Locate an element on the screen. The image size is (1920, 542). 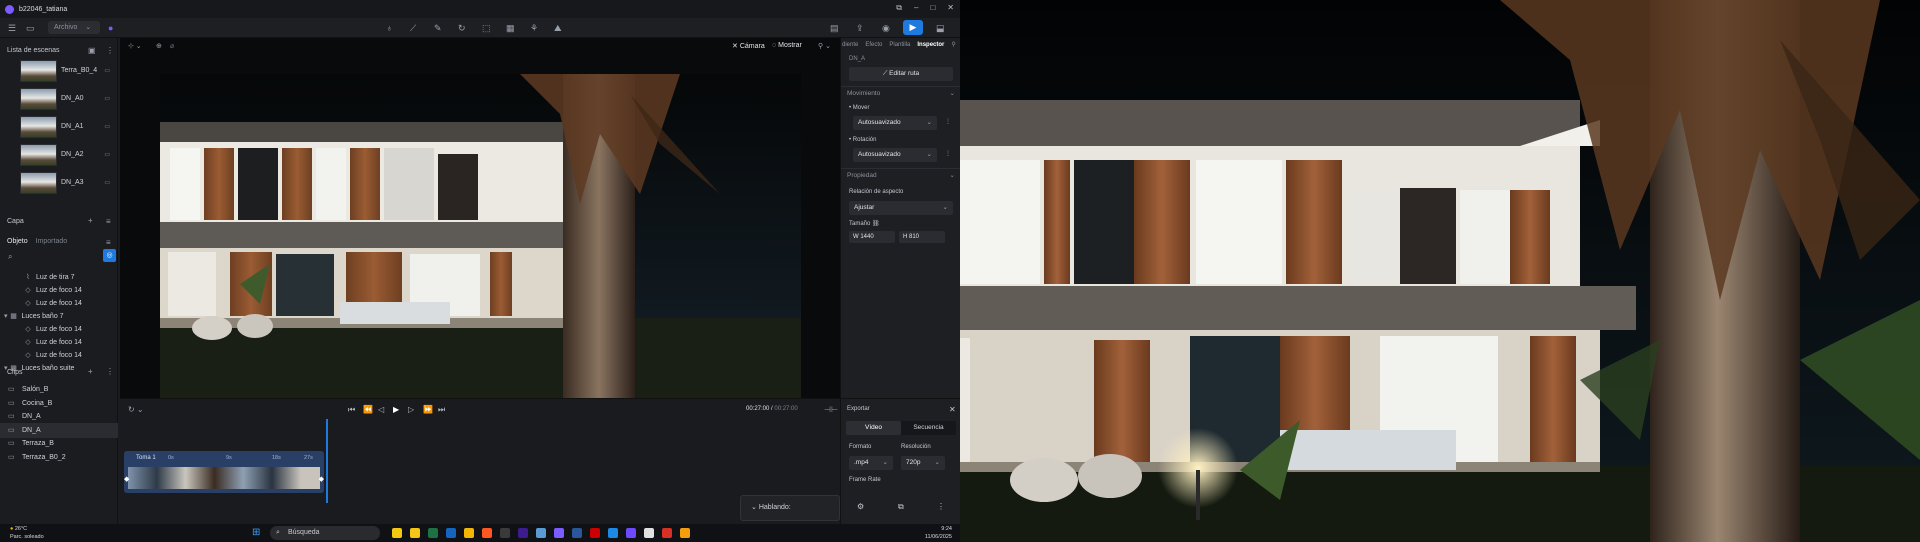
height-field: H 810 is located at coordinates (922, 237).